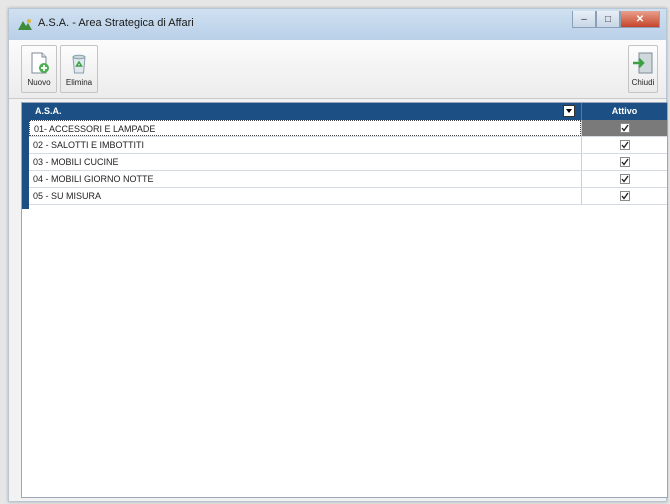 The width and height of the screenshot is (670, 504). I want to click on asa-name: 03 - MOBILI CUCINE, so click(76, 162).